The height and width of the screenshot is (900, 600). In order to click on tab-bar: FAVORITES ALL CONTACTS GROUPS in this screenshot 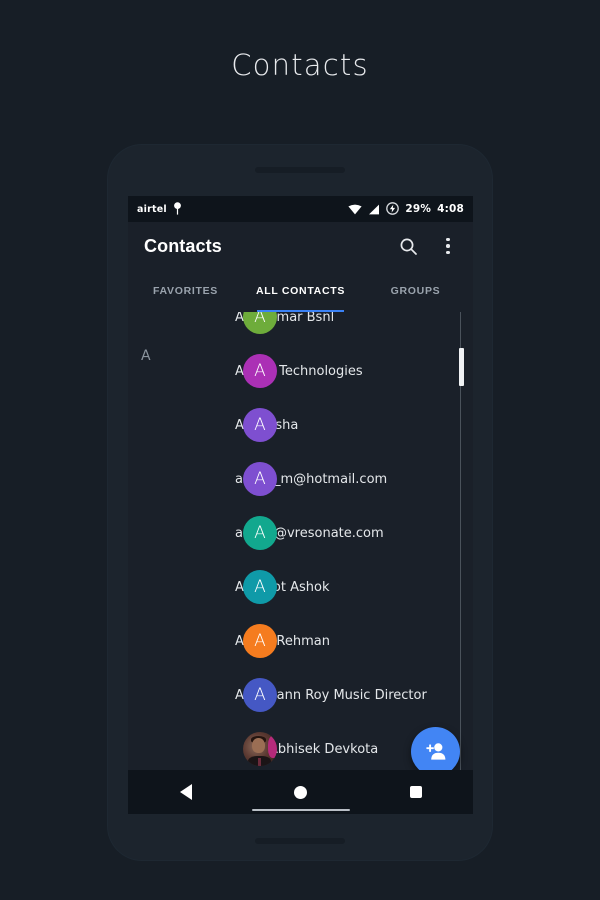, I will do `click(300, 291)`.